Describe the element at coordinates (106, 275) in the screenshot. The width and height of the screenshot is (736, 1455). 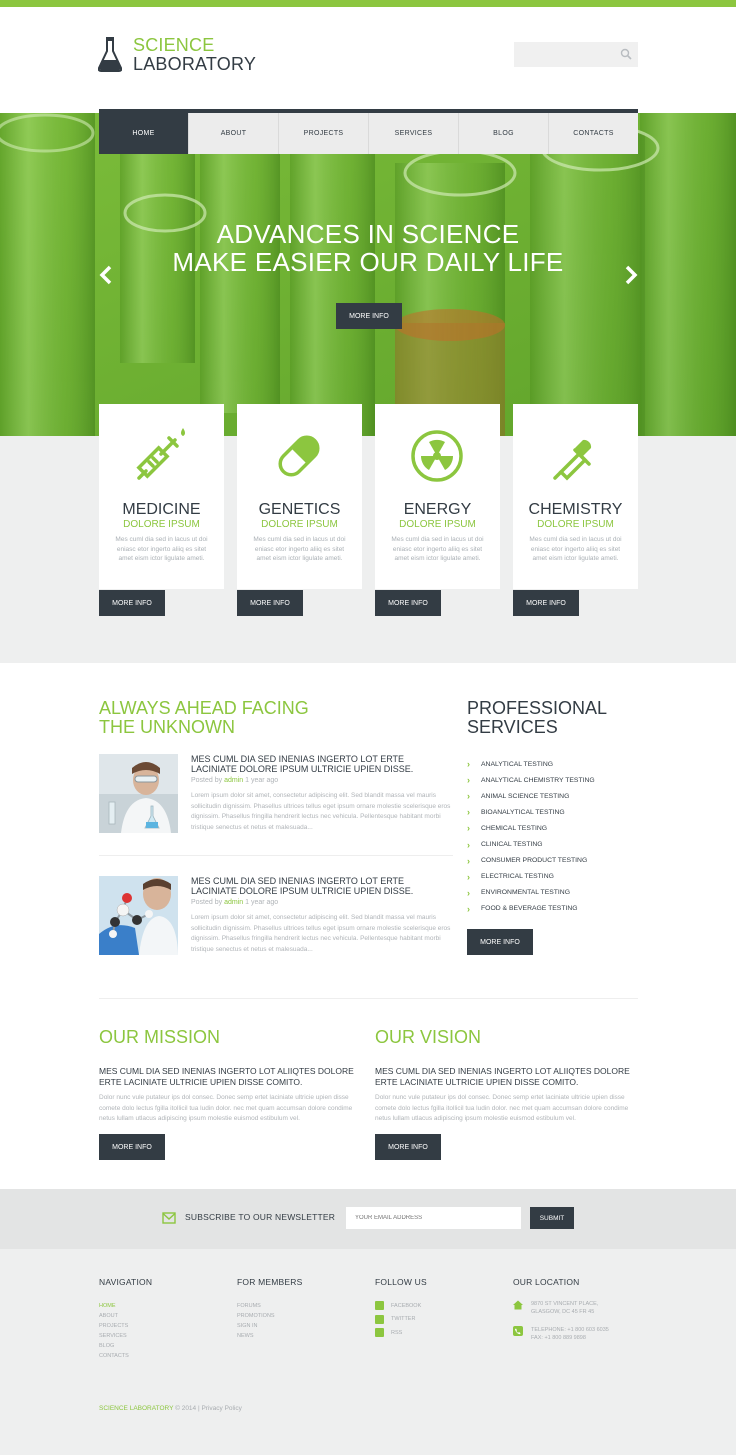
I see `slider-prev-arrow-icon` at that location.